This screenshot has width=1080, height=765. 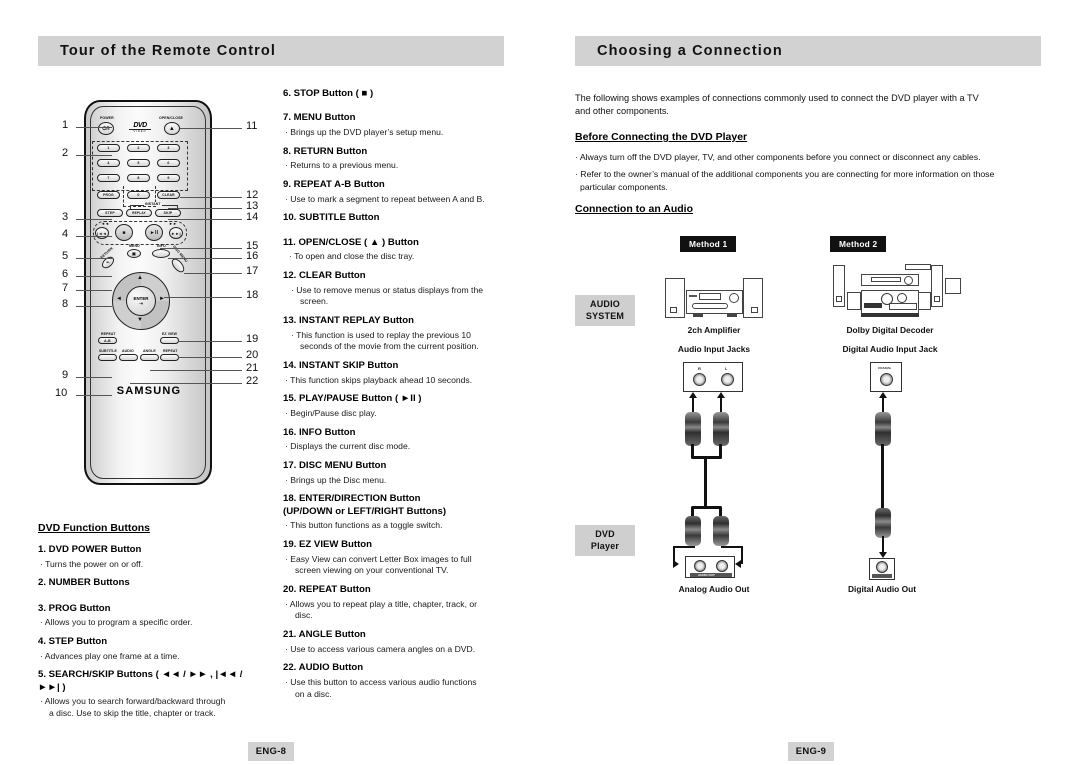 I want to click on remote-number-6: 6, so click(x=168, y=163).